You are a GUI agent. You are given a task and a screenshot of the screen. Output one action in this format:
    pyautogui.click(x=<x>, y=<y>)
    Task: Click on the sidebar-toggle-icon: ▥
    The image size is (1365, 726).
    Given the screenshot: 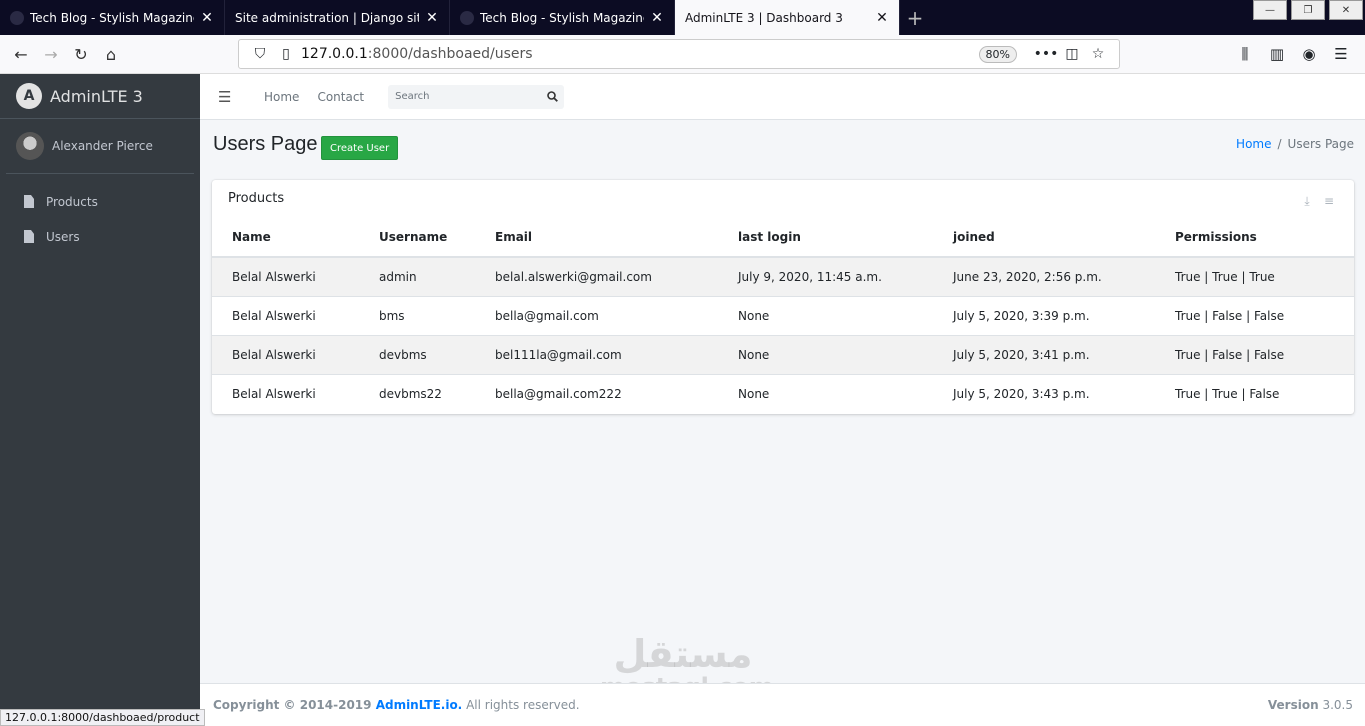 What is the action you would take?
    pyautogui.click(x=1277, y=54)
    